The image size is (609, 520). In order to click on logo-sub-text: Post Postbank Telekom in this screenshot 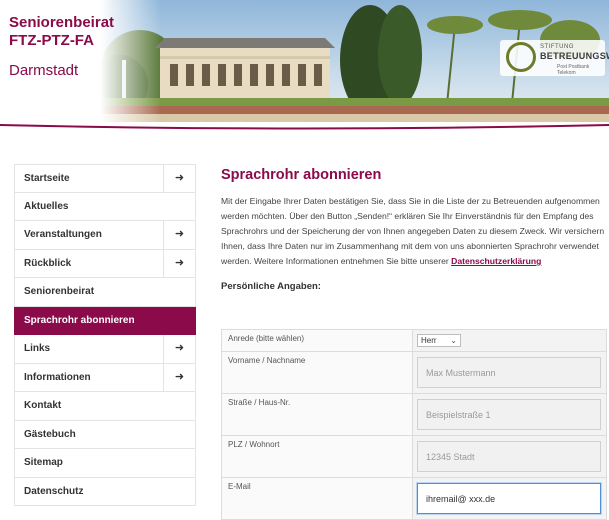, I will do `click(573, 70)`.